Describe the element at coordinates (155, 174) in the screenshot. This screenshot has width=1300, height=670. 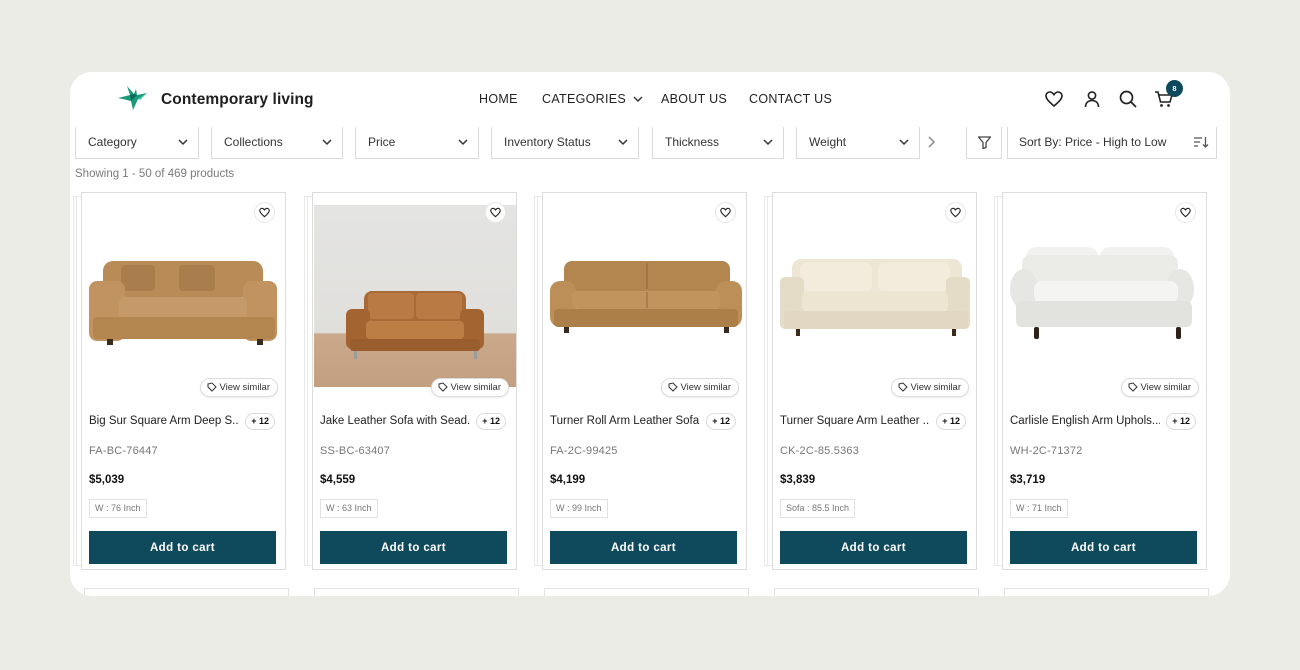
I see `results-count: Showing 1 - 50 of 469 products` at that location.